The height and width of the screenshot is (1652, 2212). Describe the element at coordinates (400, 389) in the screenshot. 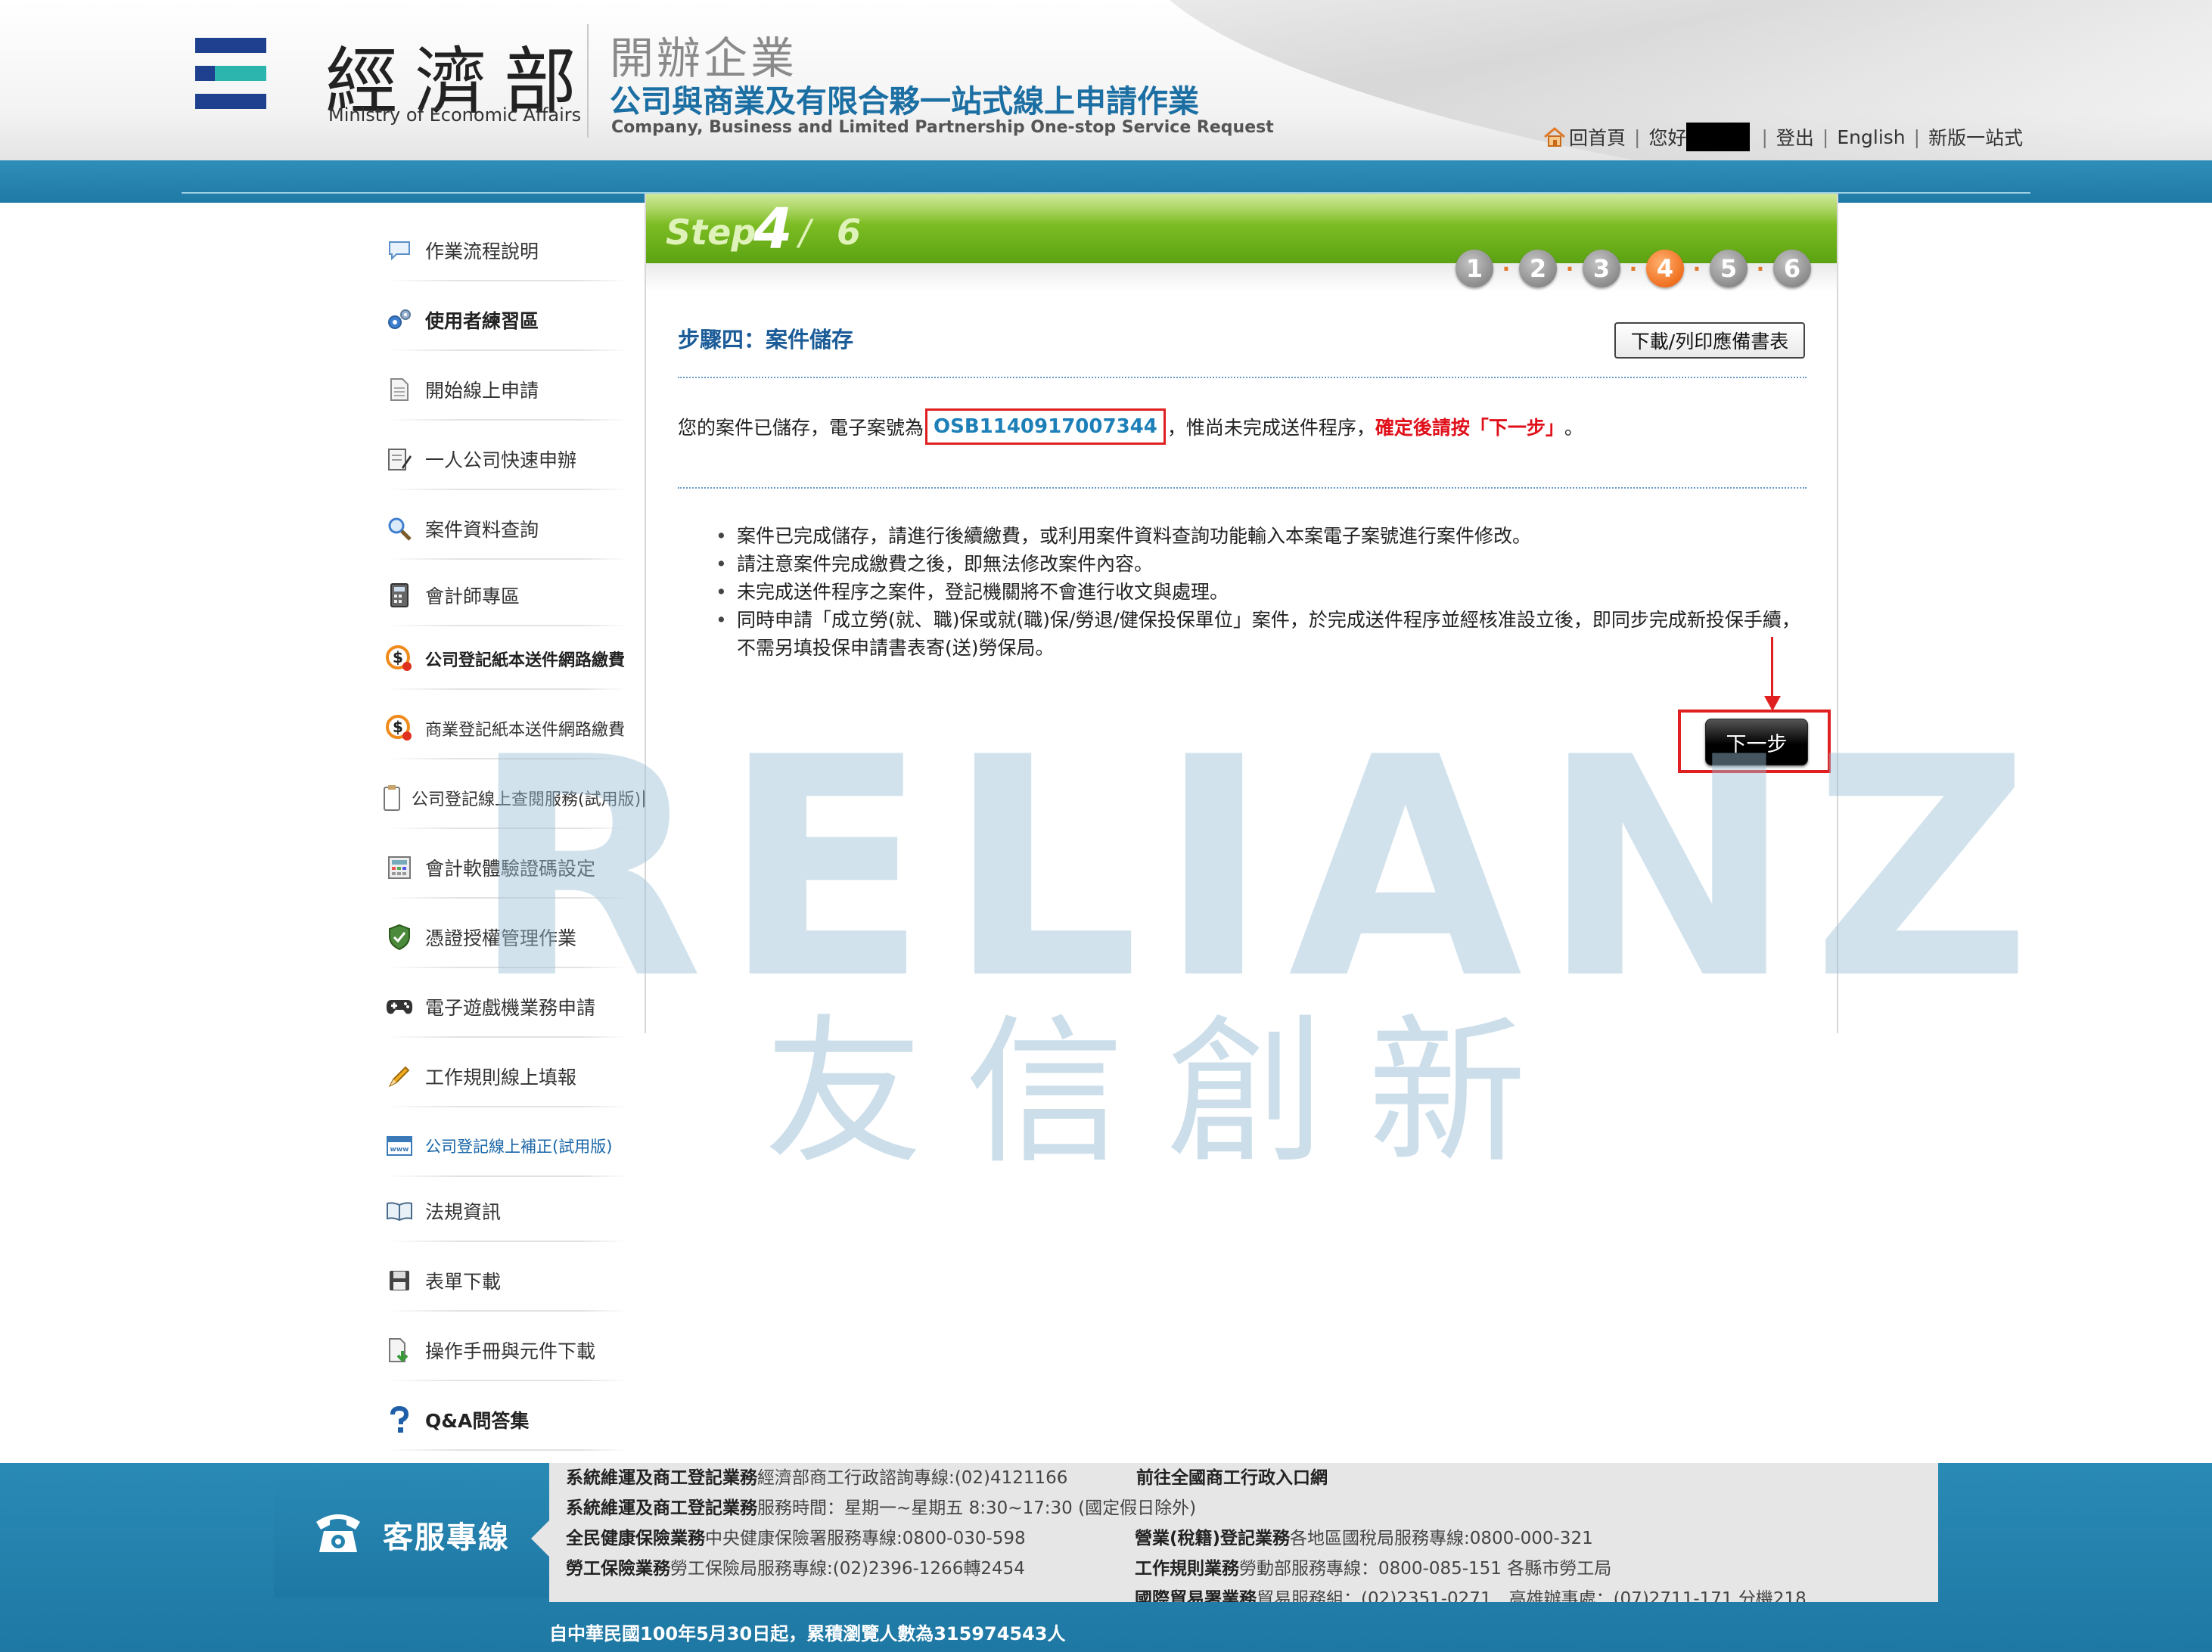

I see `document-icon` at that location.